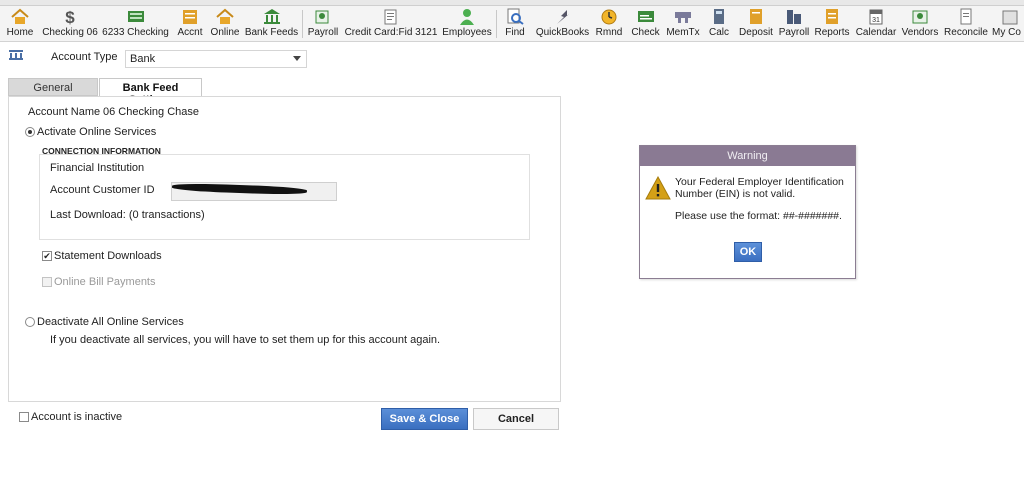 This screenshot has width=1024, height=492. Describe the element at coordinates (53, 87) in the screenshot. I see `tab-general: General` at that location.